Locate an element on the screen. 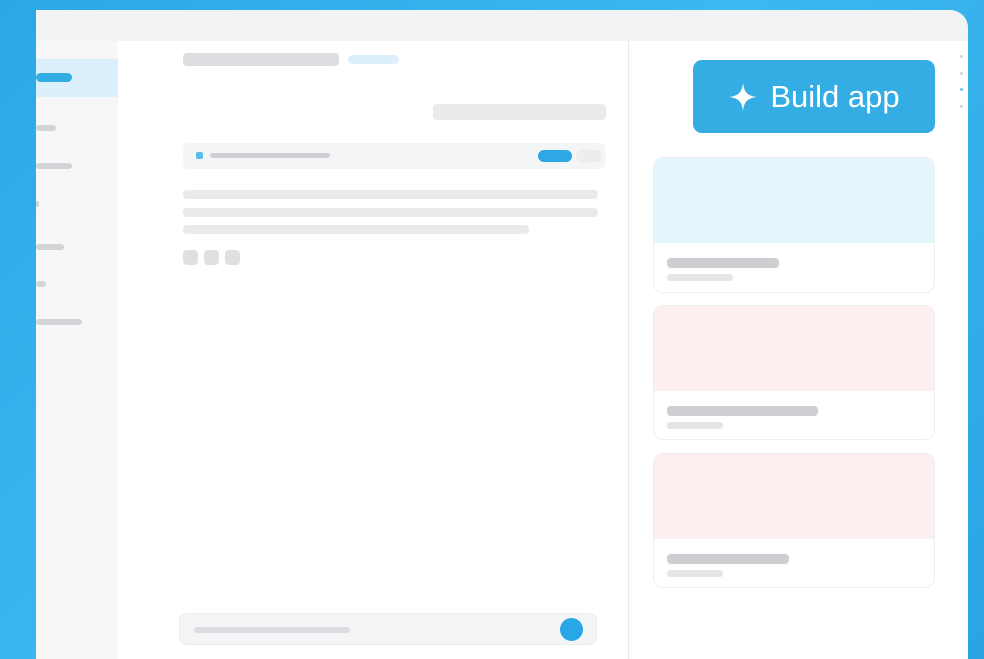  task-text-placeholder is located at coordinates (270, 155).